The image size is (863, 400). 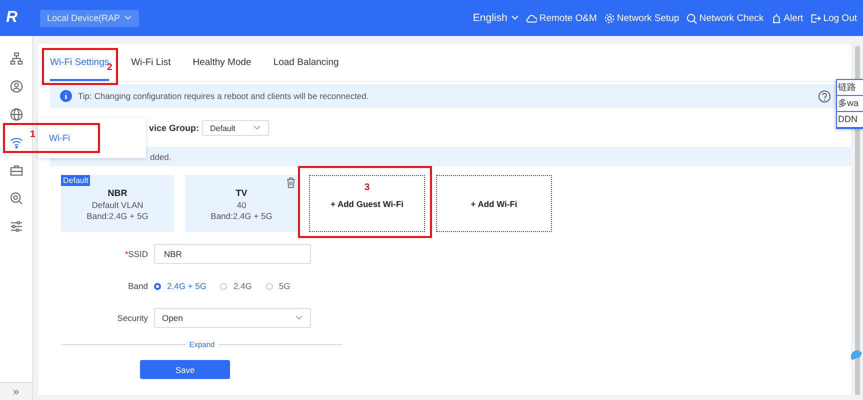 I want to click on step-number: 2, so click(x=109, y=67).